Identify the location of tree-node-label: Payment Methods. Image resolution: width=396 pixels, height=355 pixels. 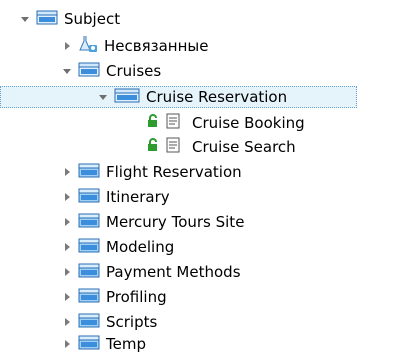
(173, 272).